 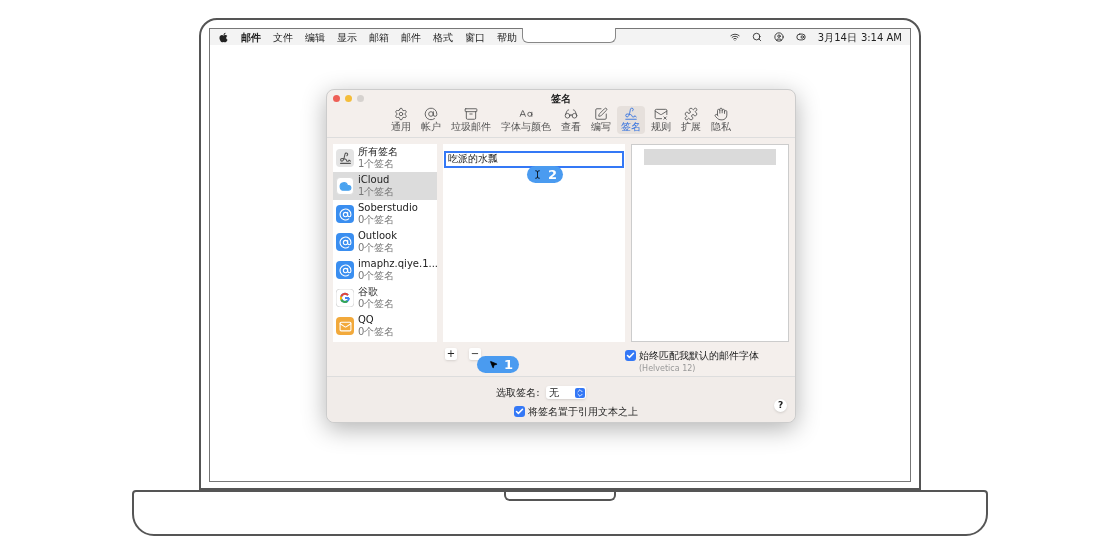 What do you see at coordinates (571, 114) in the screenshot?
I see `glasses-icon` at bounding box center [571, 114].